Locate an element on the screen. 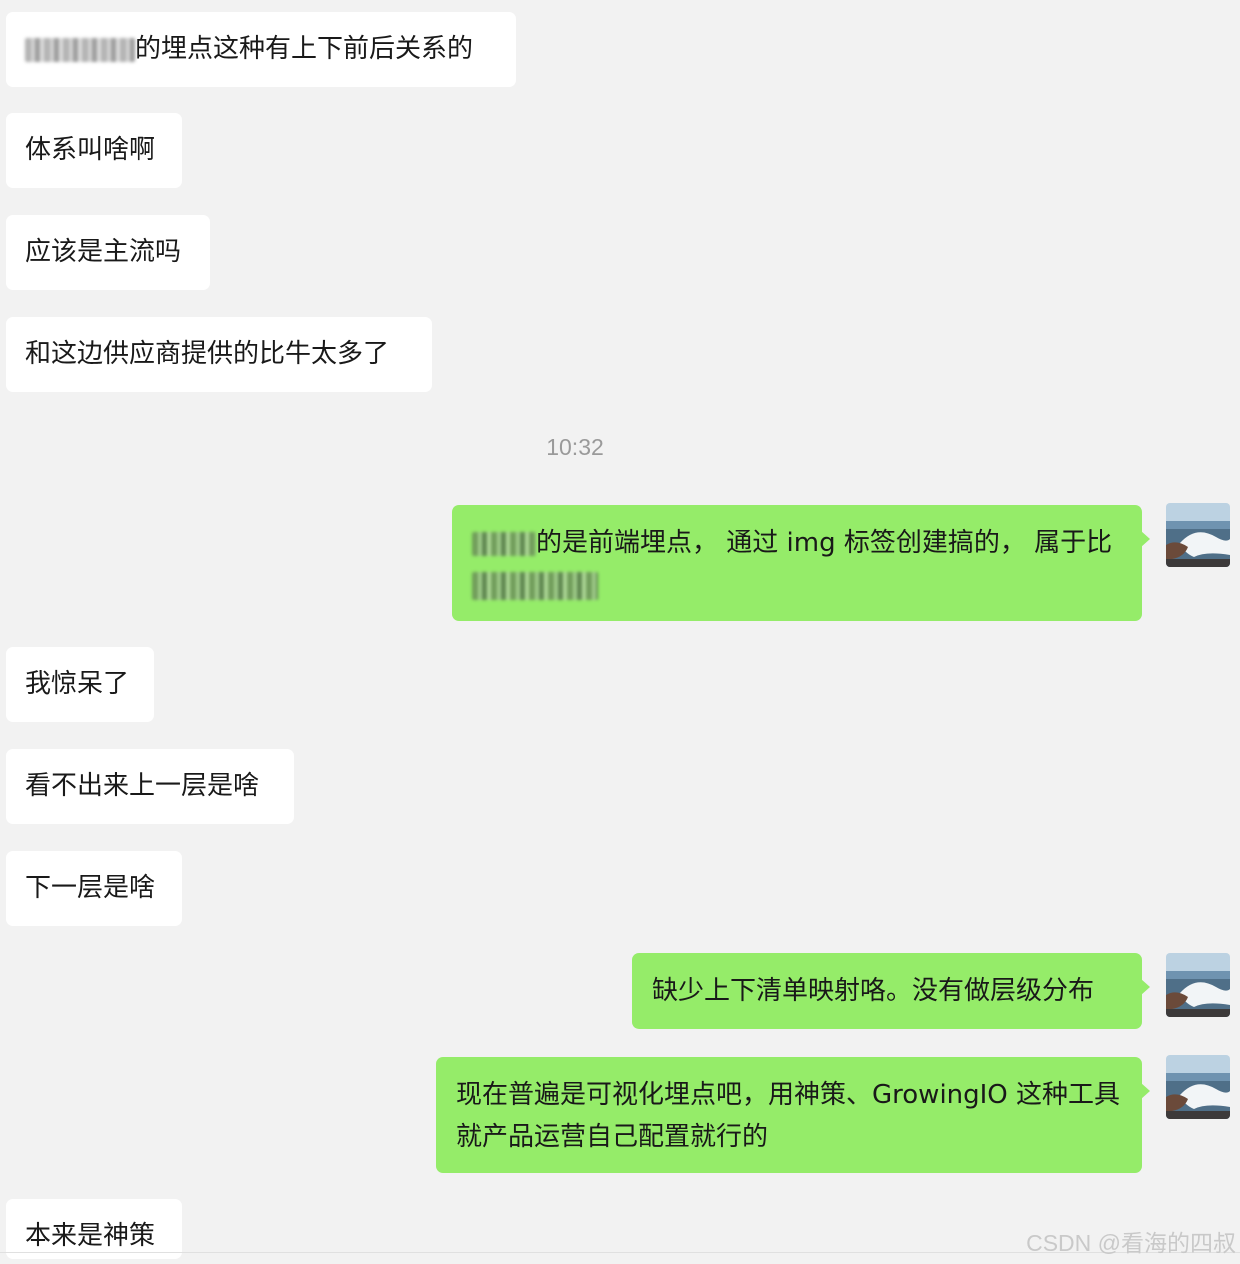  chat-timestamp: 10:32 is located at coordinates (575, 447).